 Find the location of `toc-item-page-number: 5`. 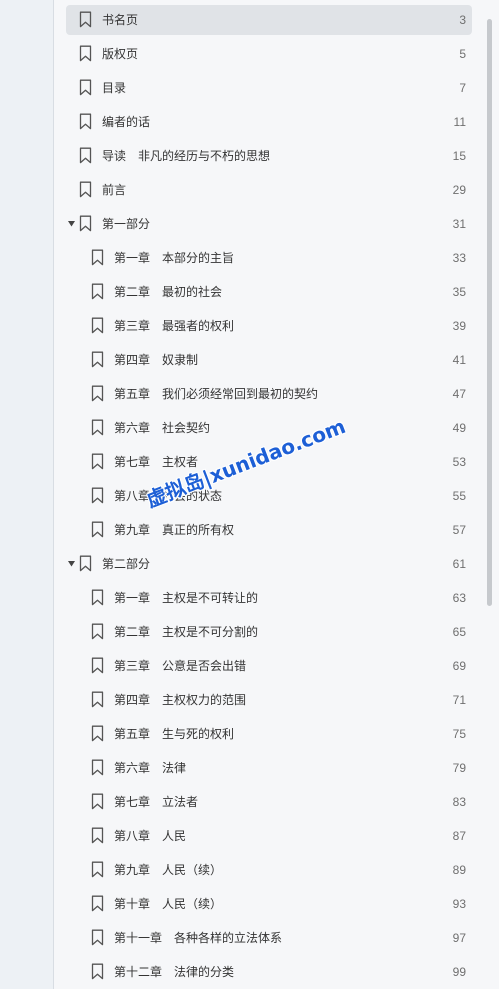

toc-item-page-number: 5 is located at coordinates (462, 54).